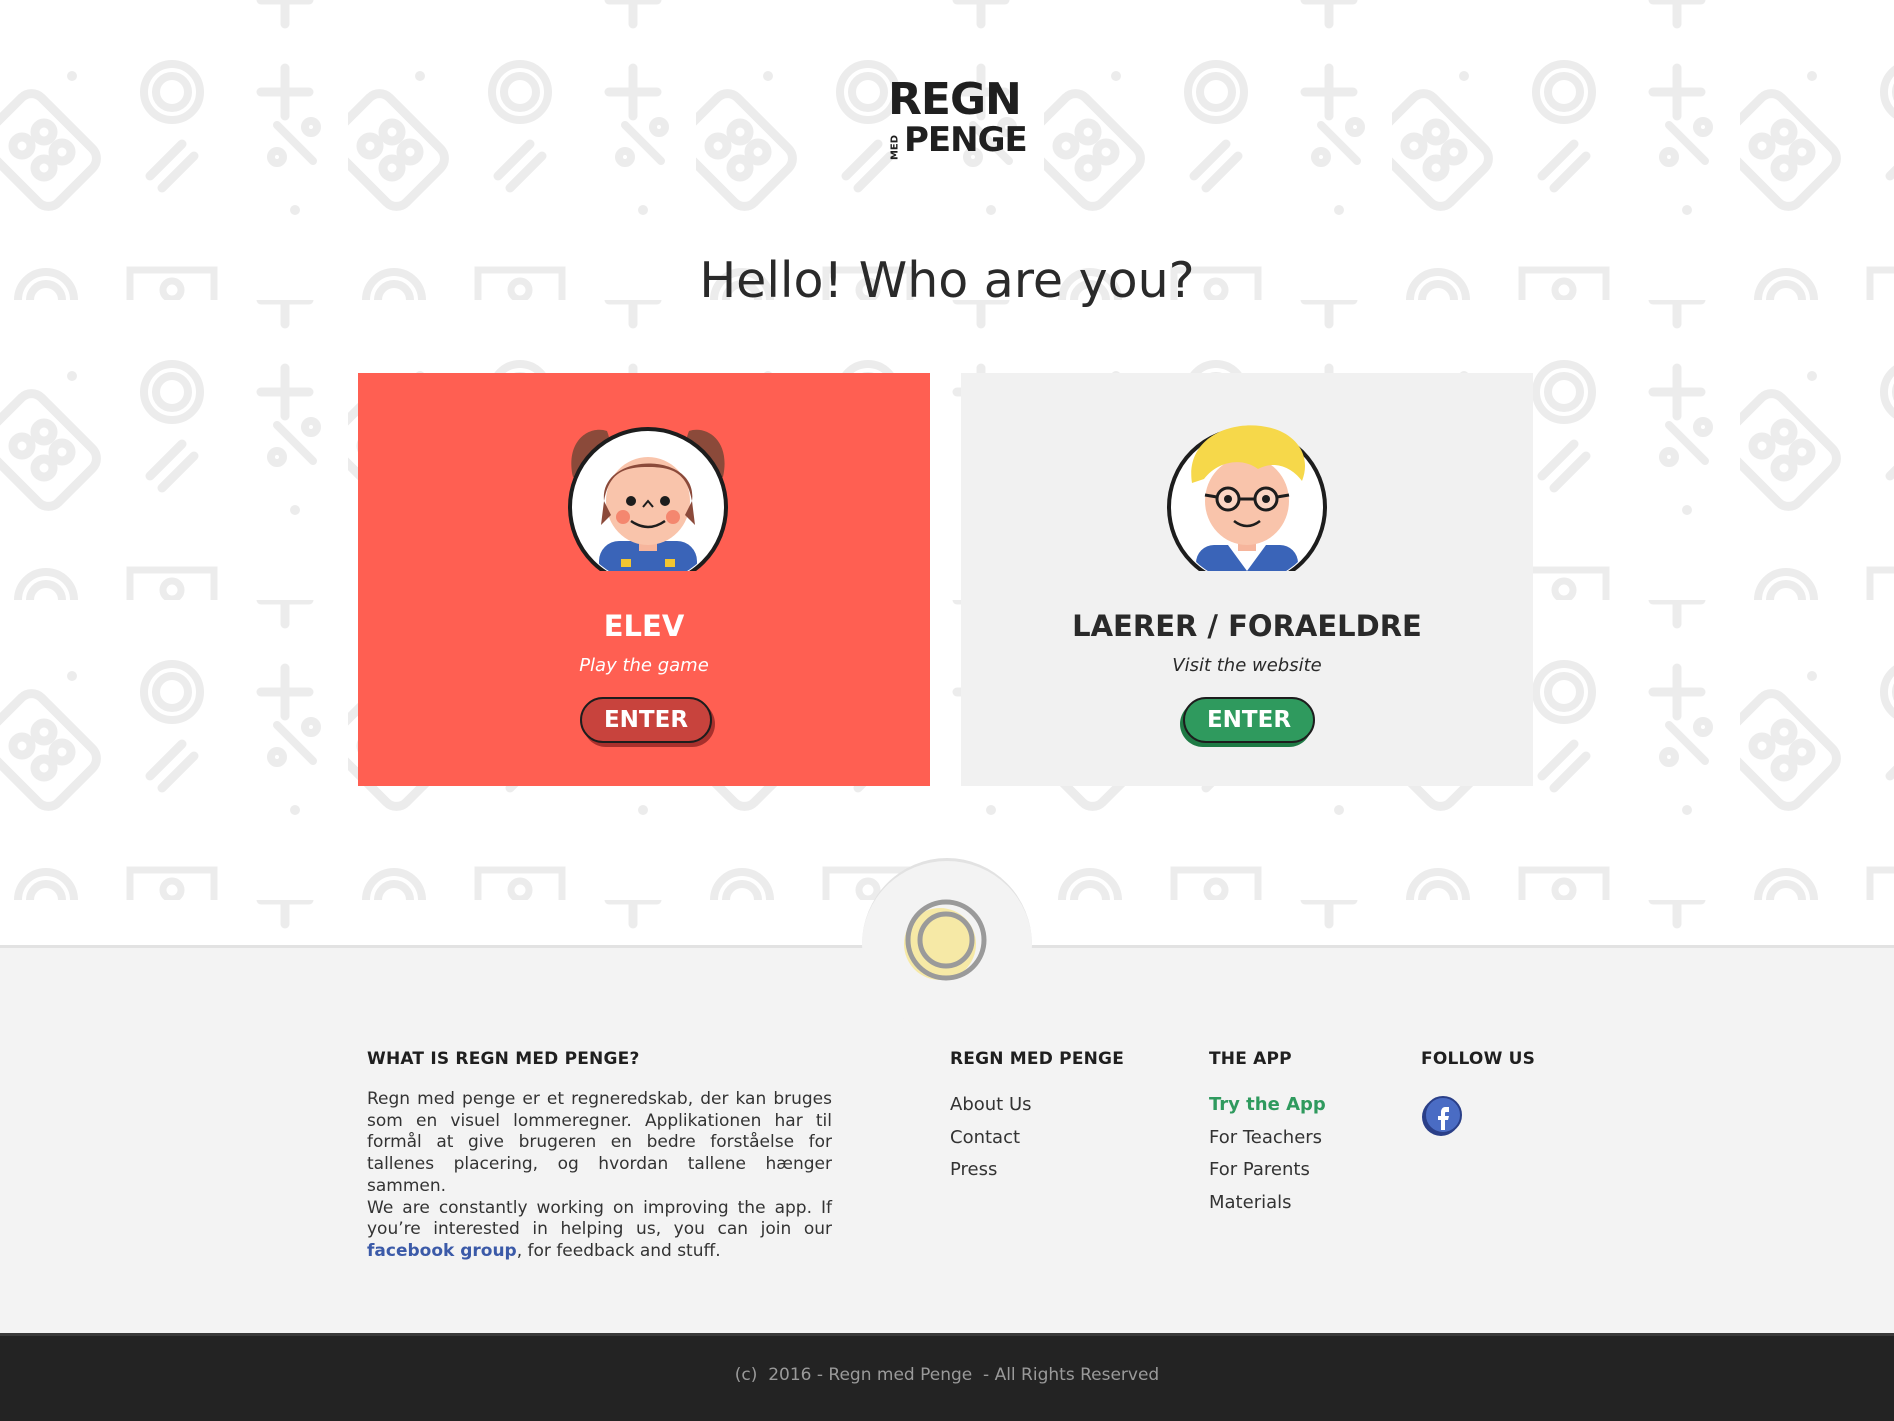  I want to click on student-card-subtitle: Play the game, so click(644, 665).